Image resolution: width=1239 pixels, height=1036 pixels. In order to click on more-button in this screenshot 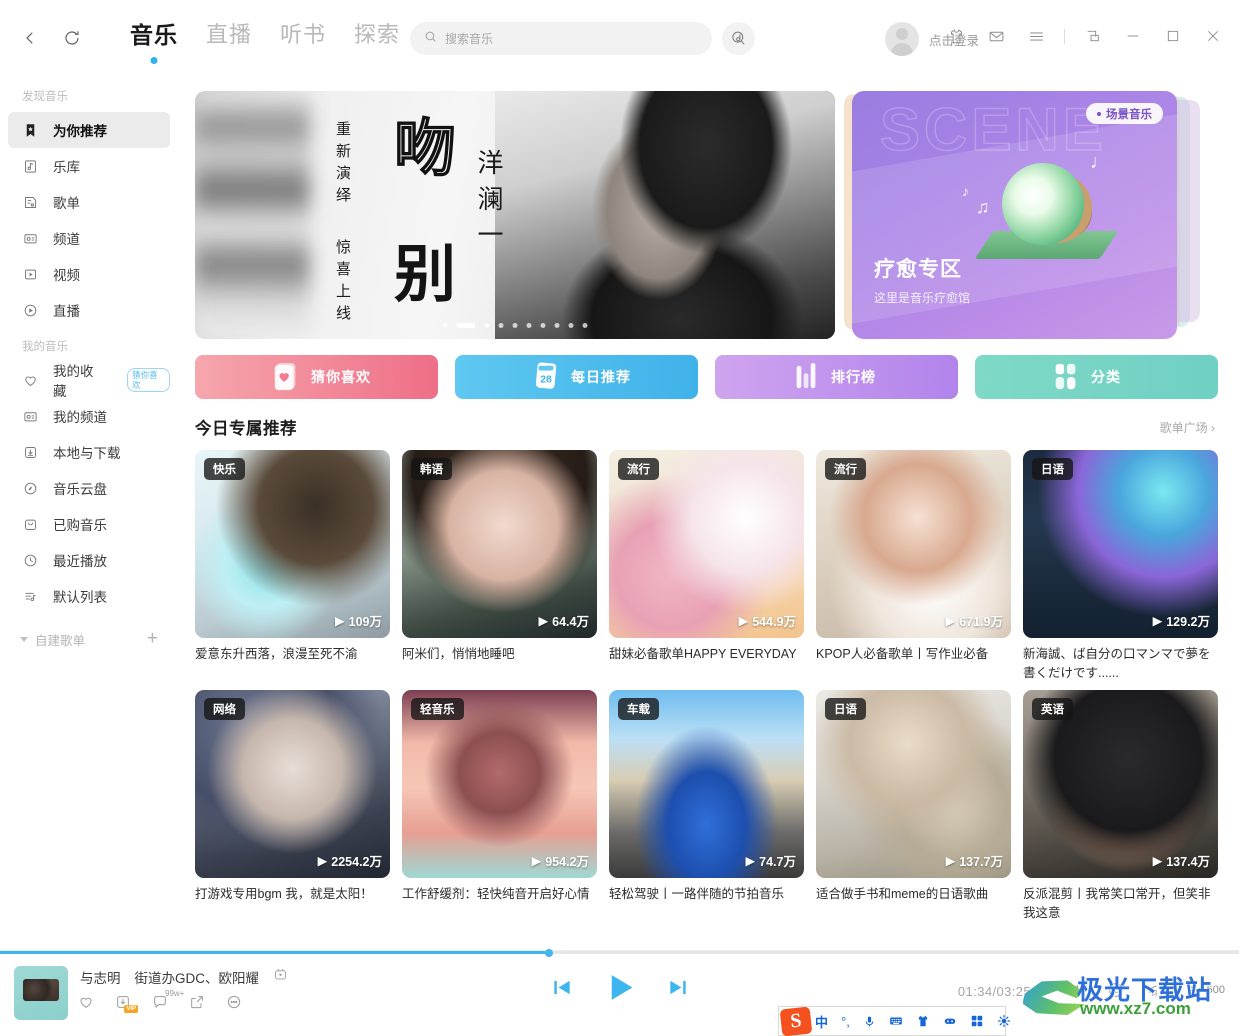, I will do `click(234, 1002)`.